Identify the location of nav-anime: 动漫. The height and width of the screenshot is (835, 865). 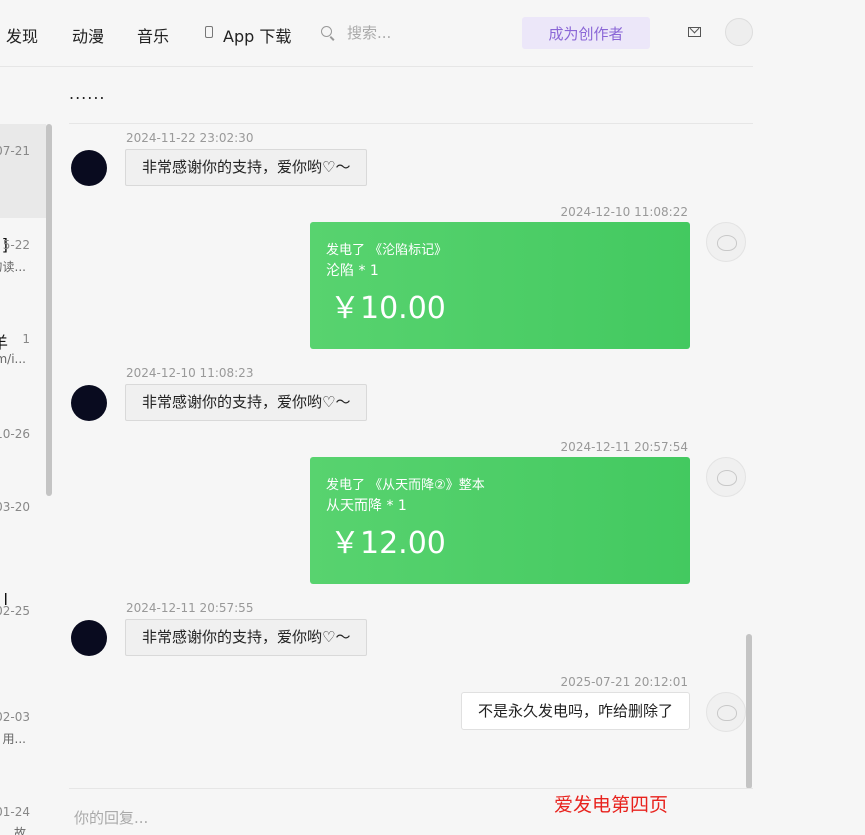
(88, 35).